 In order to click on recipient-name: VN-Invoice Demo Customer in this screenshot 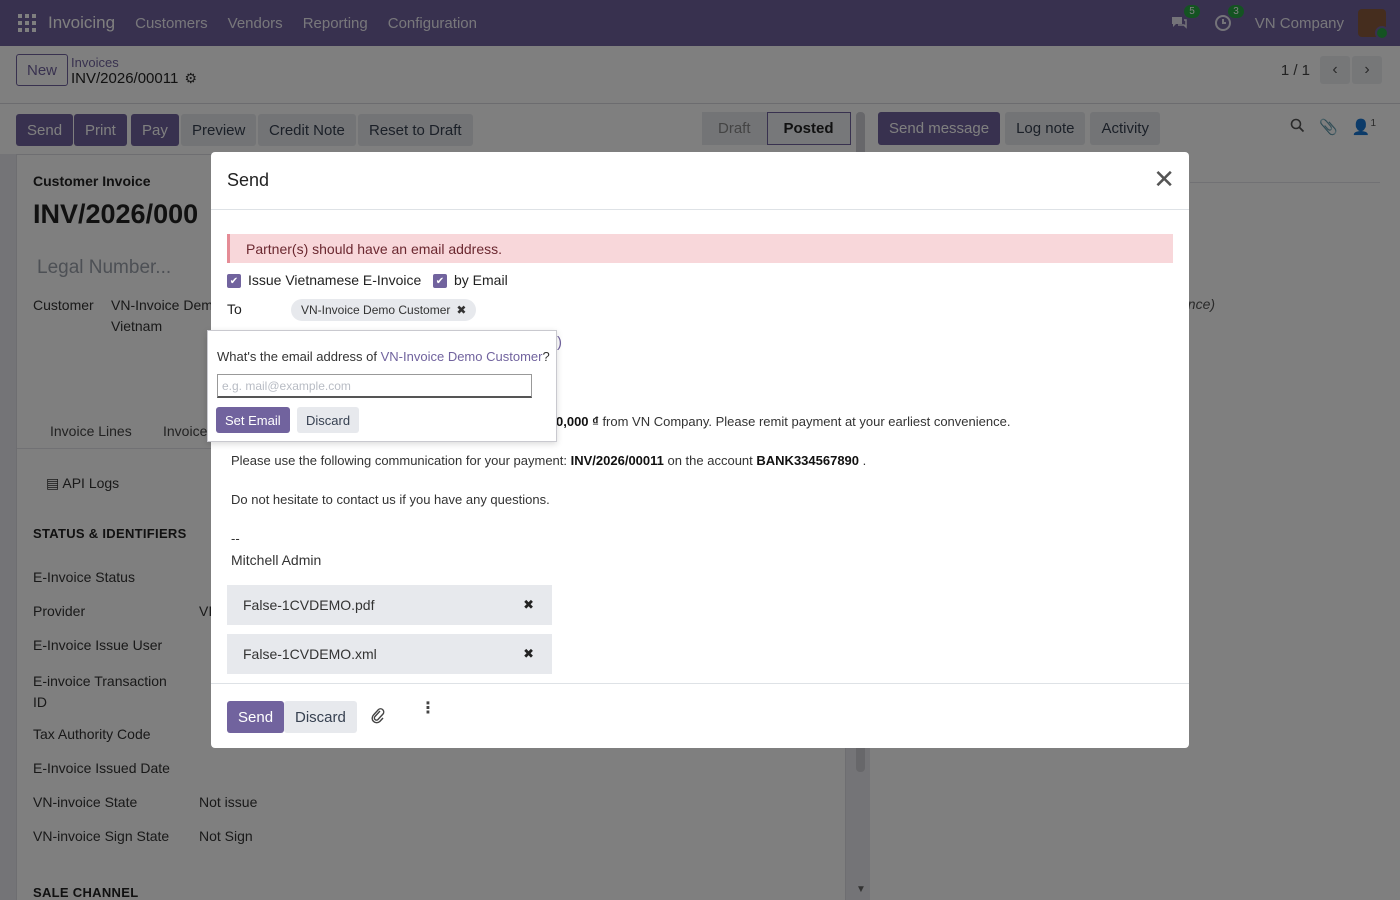, I will do `click(376, 310)`.